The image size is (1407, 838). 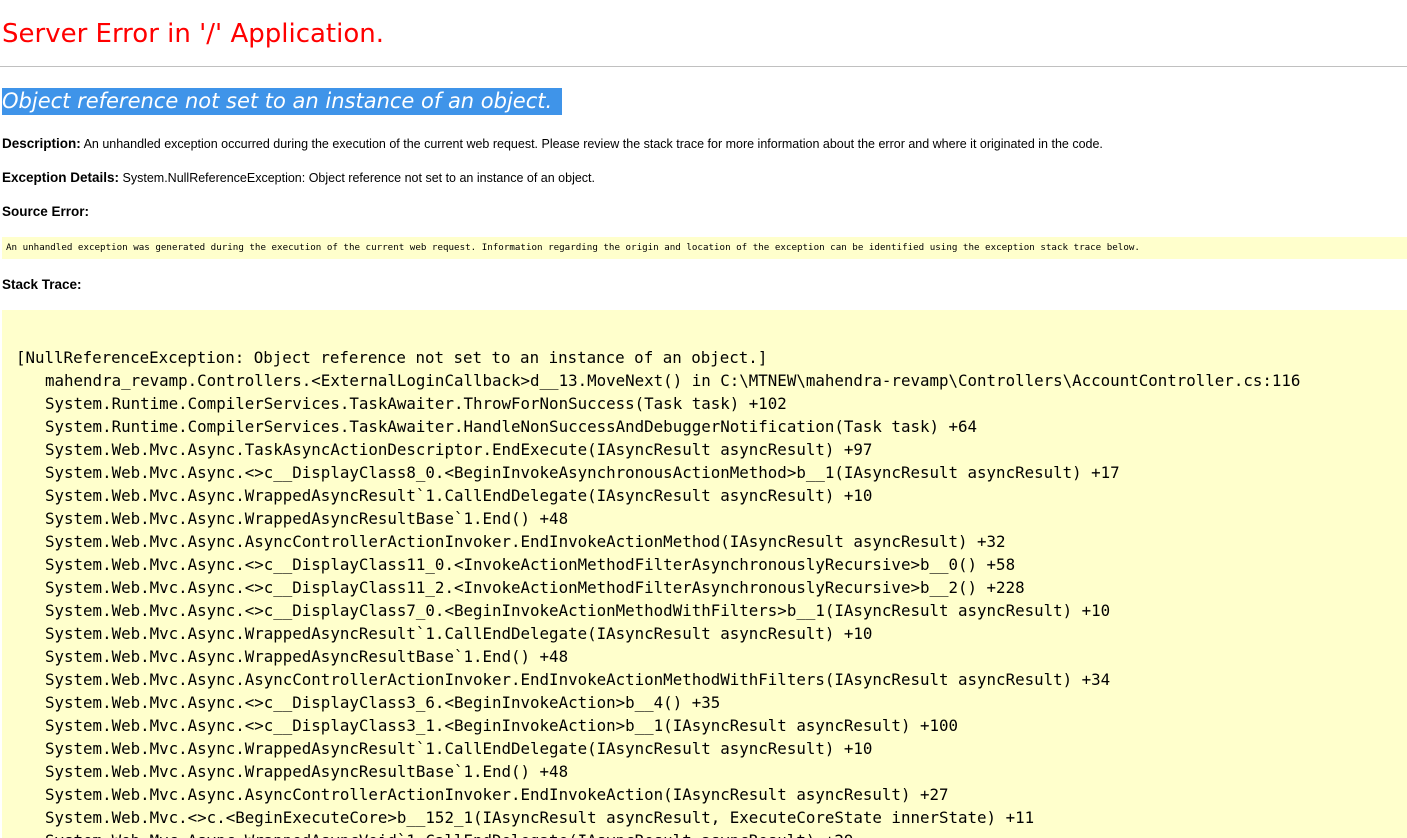 What do you see at coordinates (61, 177) in the screenshot?
I see `exception-details-label: Exception Details:` at bounding box center [61, 177].